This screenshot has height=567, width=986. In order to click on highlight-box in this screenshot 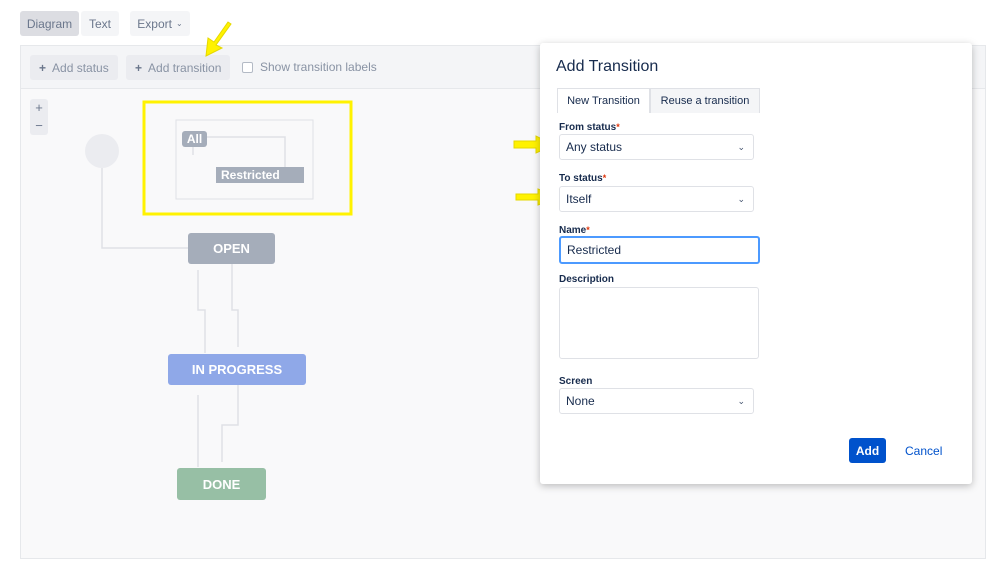, I will do `click(247, 158)`.